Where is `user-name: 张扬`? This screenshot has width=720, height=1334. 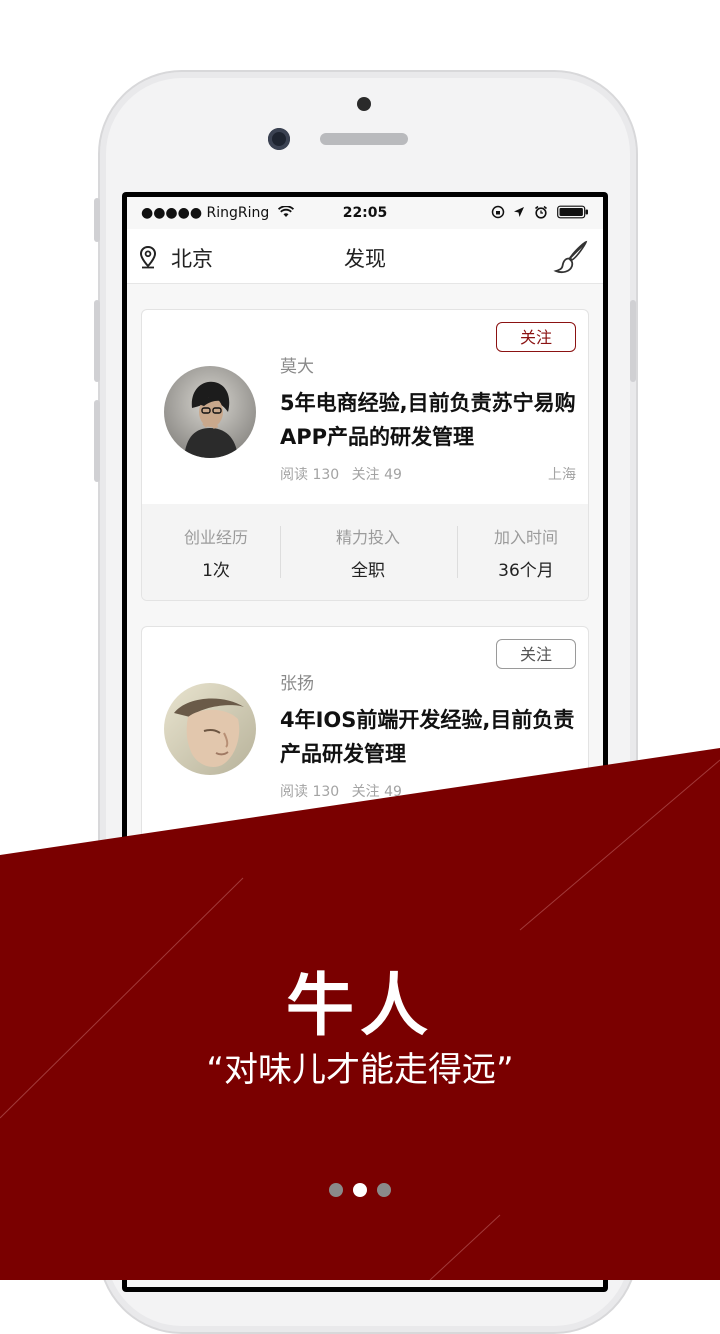
user-name: 张扬 is located at coordinates (297, 684).